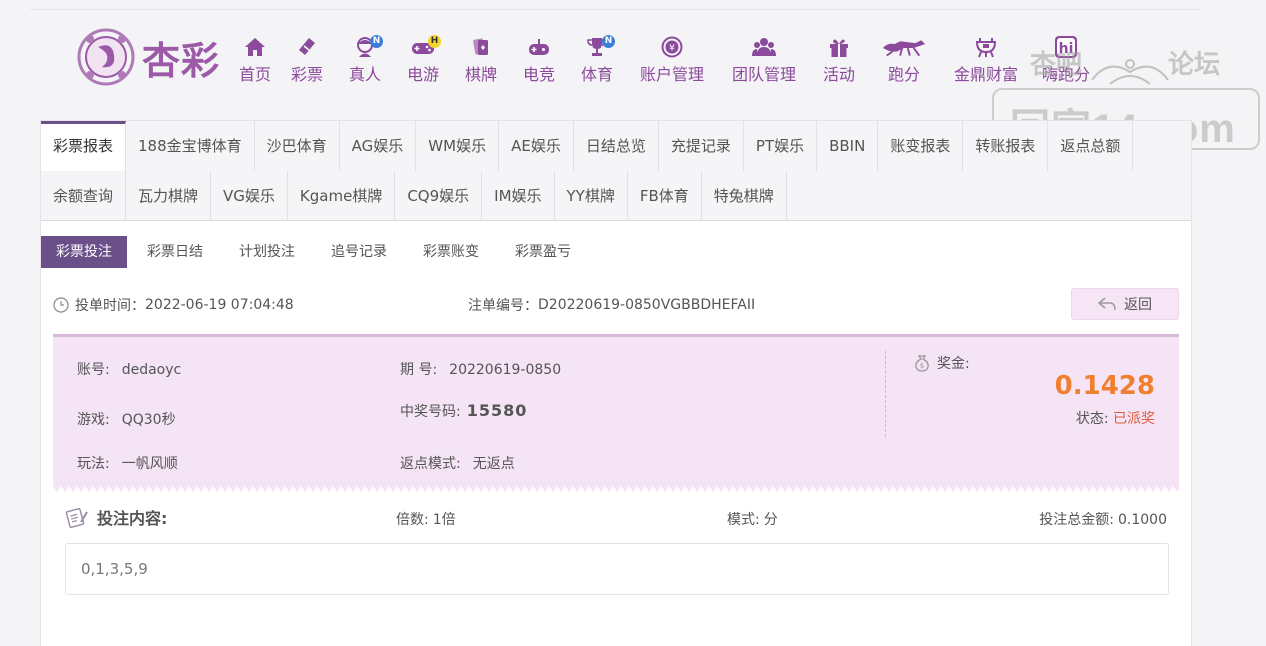  What do you see at coordinates (616, 146) in the screenshot?
I see `tab-daily-overview: 日结总览` at bounding box center [616, 146].